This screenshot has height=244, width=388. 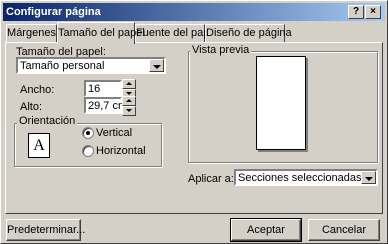 I want to click on spin-down-icon, so click(x=129, y=111).